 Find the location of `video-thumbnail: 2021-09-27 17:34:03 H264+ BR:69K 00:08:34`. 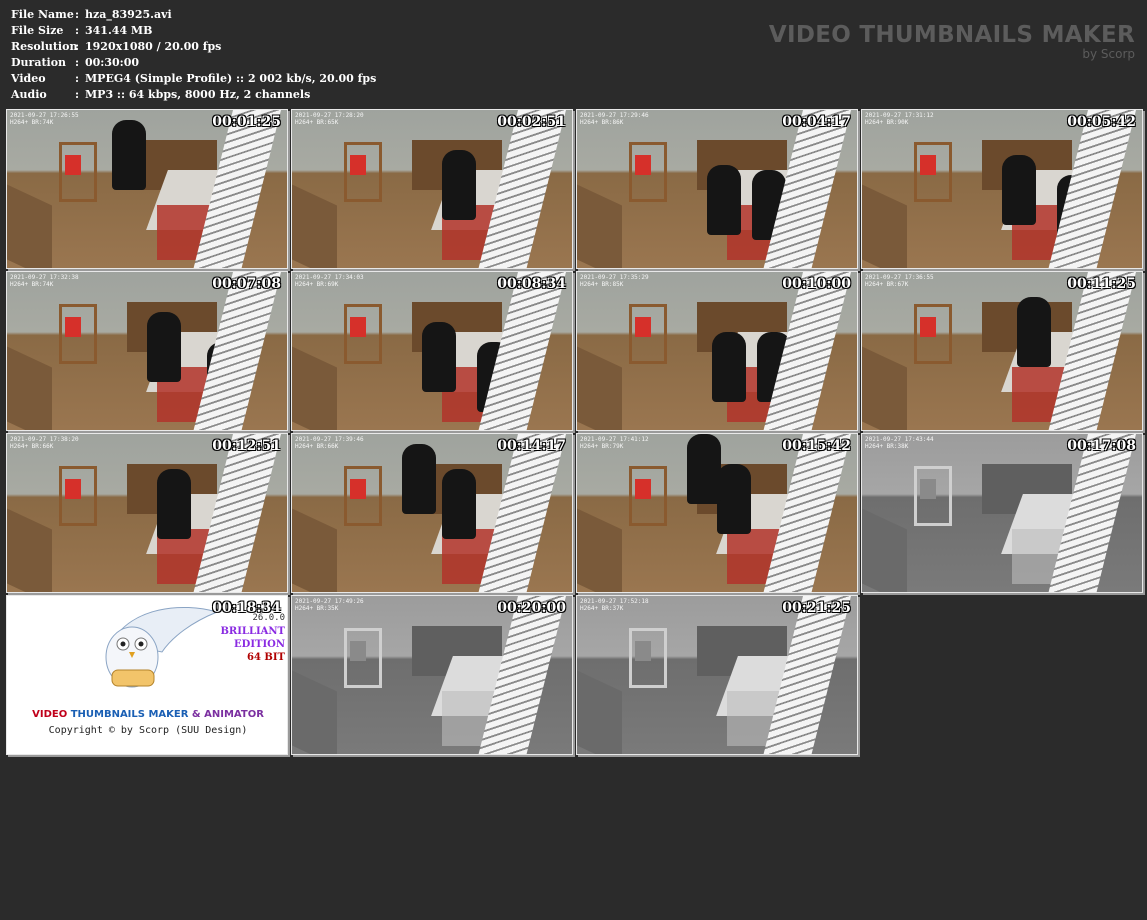

video-thumbnail: 2021-09-27 17:34:03 H264+ BR:69K 00:08:34 is located at coordinates (432, 351).